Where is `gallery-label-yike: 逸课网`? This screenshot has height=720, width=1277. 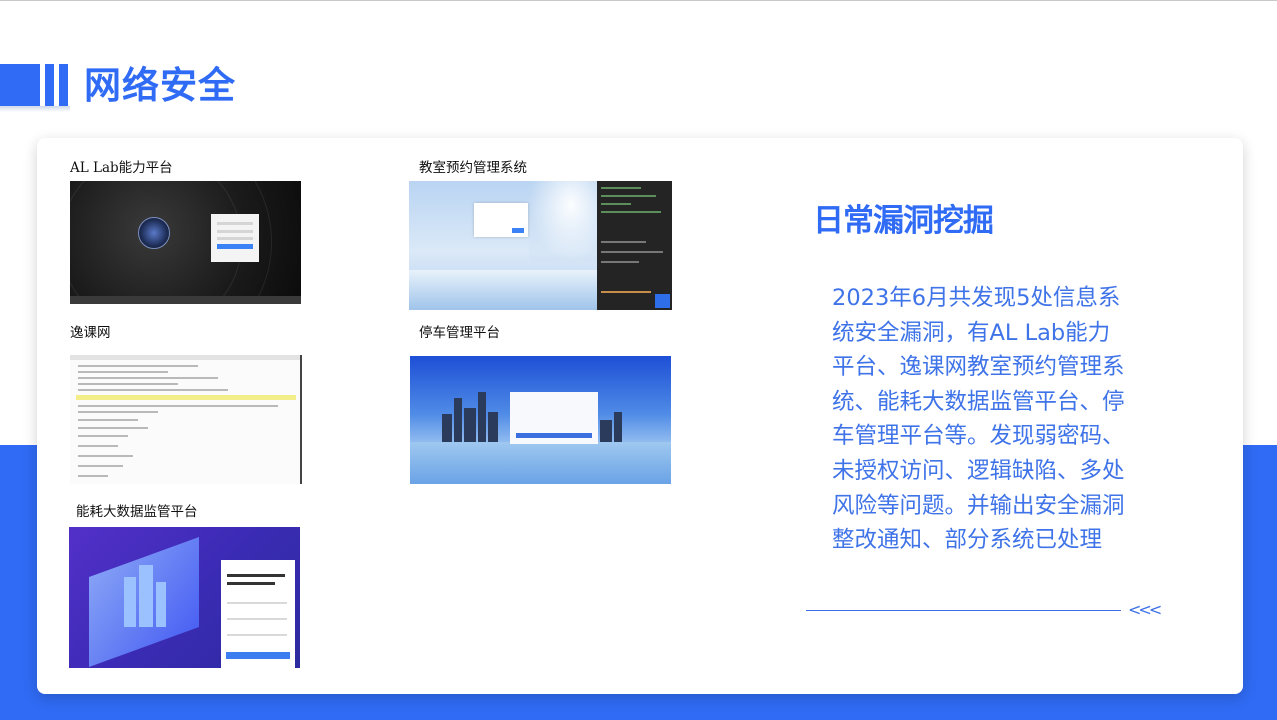 gallery-label-yike: 逸课网 is located at coordinates (90, 333).